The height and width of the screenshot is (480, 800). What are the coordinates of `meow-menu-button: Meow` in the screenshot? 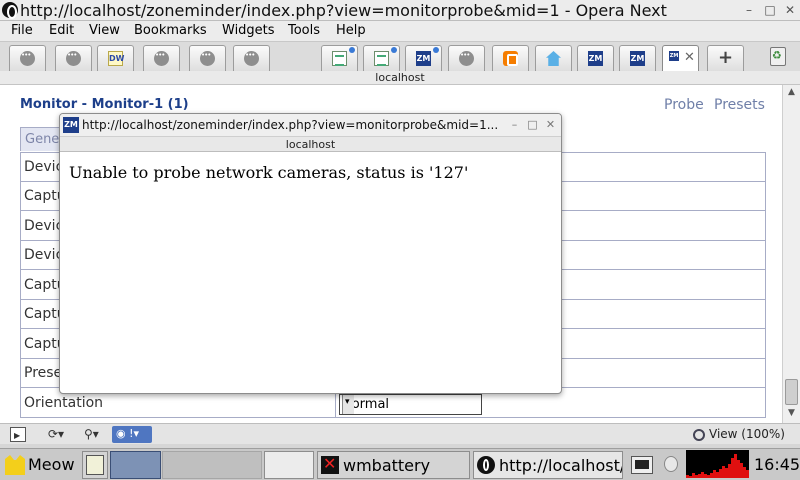 It's located at (40, 465).